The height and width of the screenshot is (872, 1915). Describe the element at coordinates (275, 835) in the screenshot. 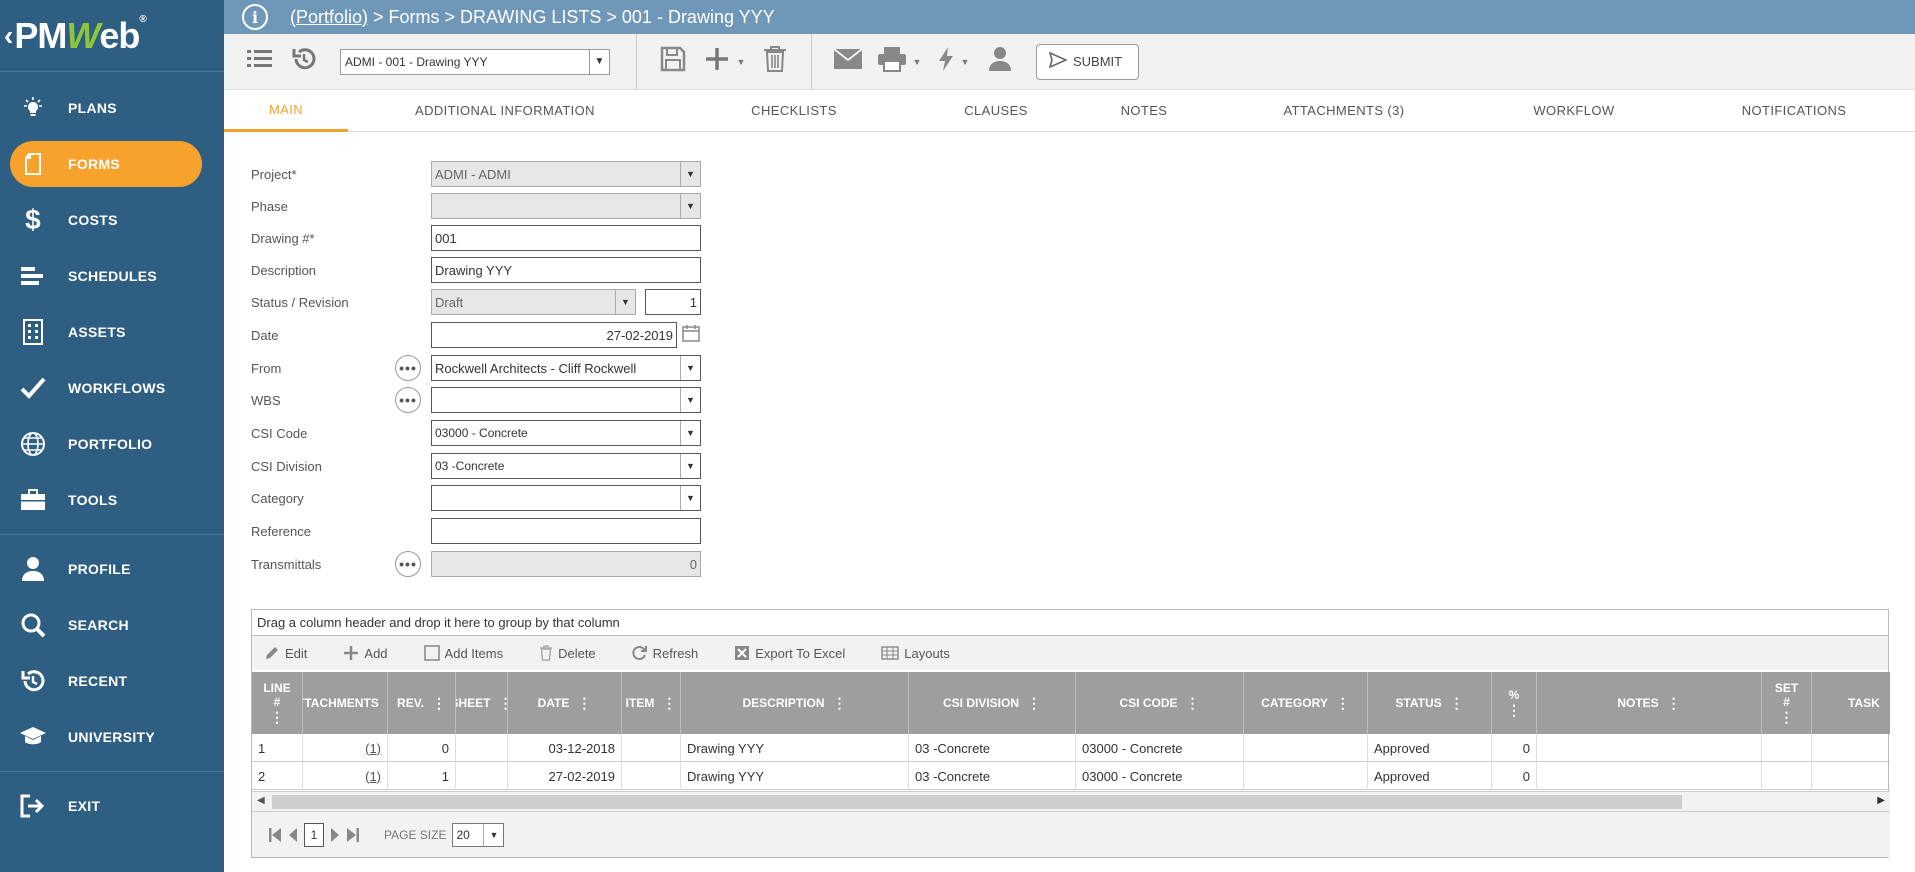

I see `first-page-icon` at that location.